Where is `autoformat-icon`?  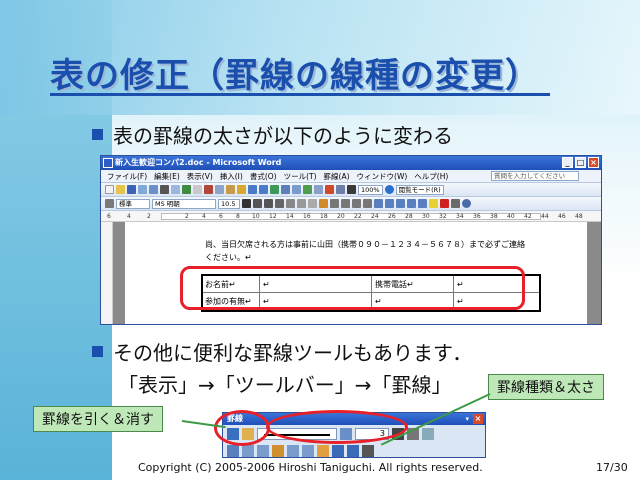 autoformat-icon is located at coordinates (323, 450).